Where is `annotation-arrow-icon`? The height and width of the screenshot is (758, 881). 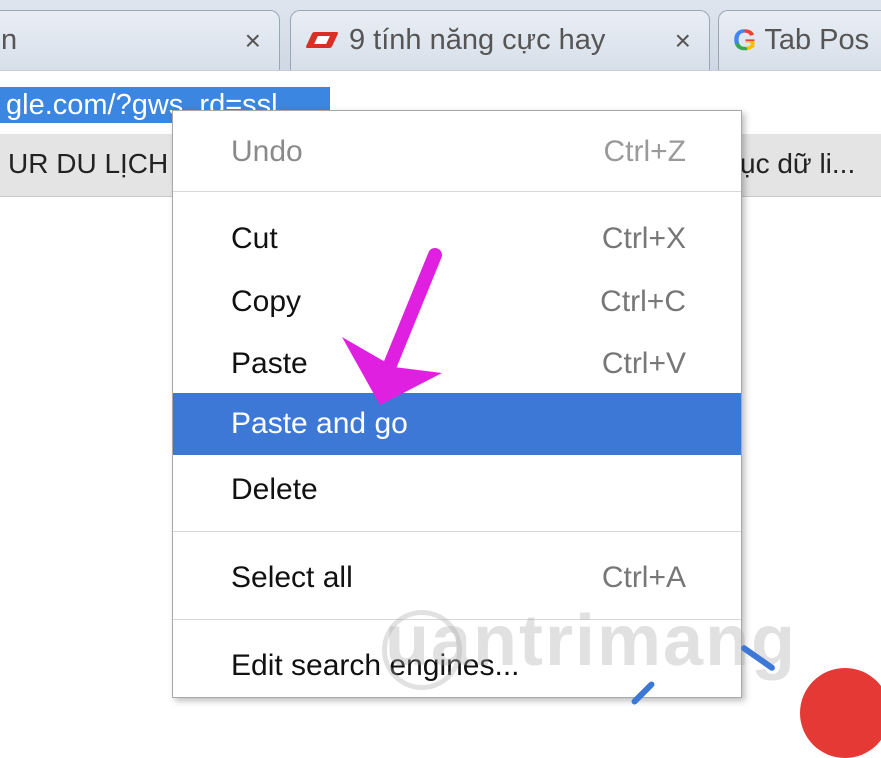
annotation-arrow-icon is located at coordinates (392, 326).